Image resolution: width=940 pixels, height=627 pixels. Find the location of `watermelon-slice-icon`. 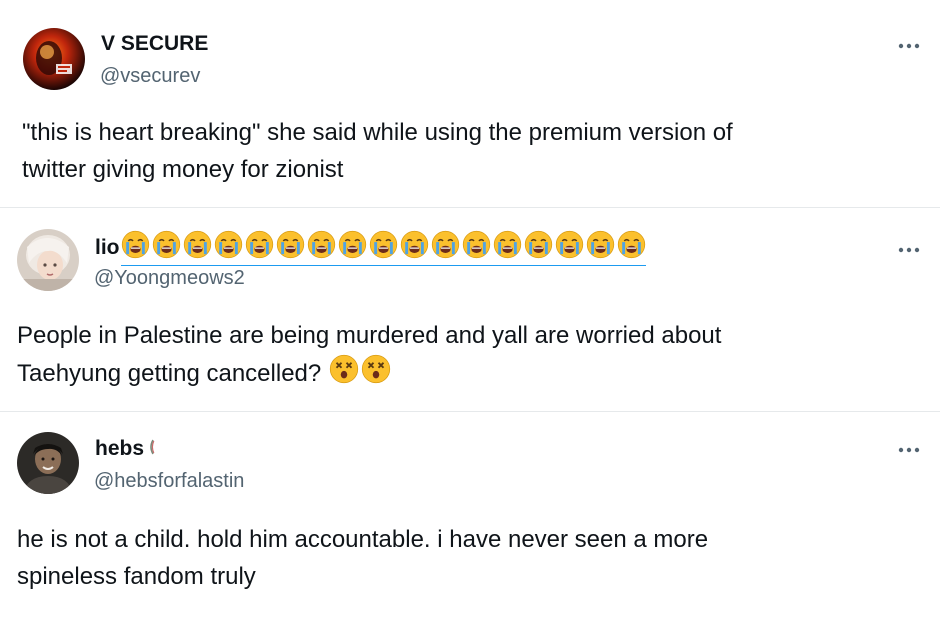

watermelon-slice-icon is located at coordinates (152, 449).